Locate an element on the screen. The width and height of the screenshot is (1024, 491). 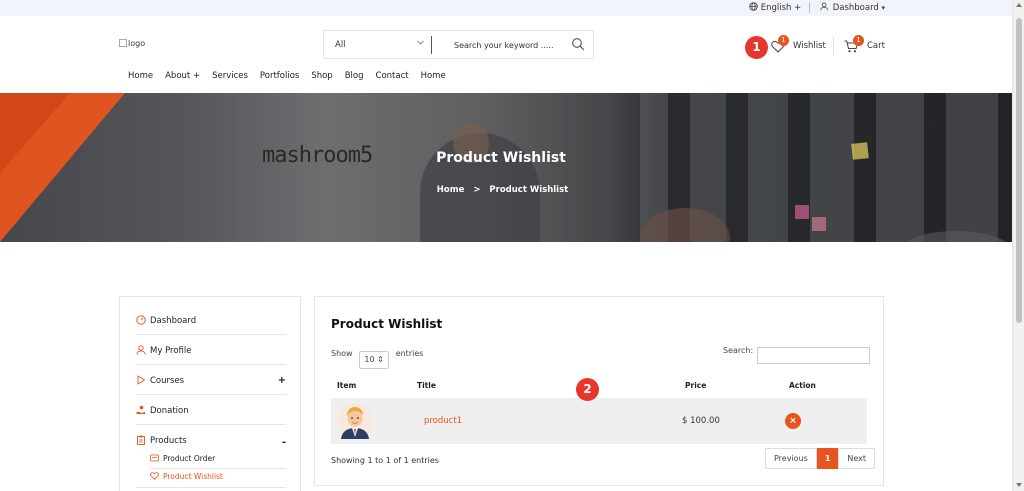
pagination-page-1: 1 is located at coordinates (827, 458).